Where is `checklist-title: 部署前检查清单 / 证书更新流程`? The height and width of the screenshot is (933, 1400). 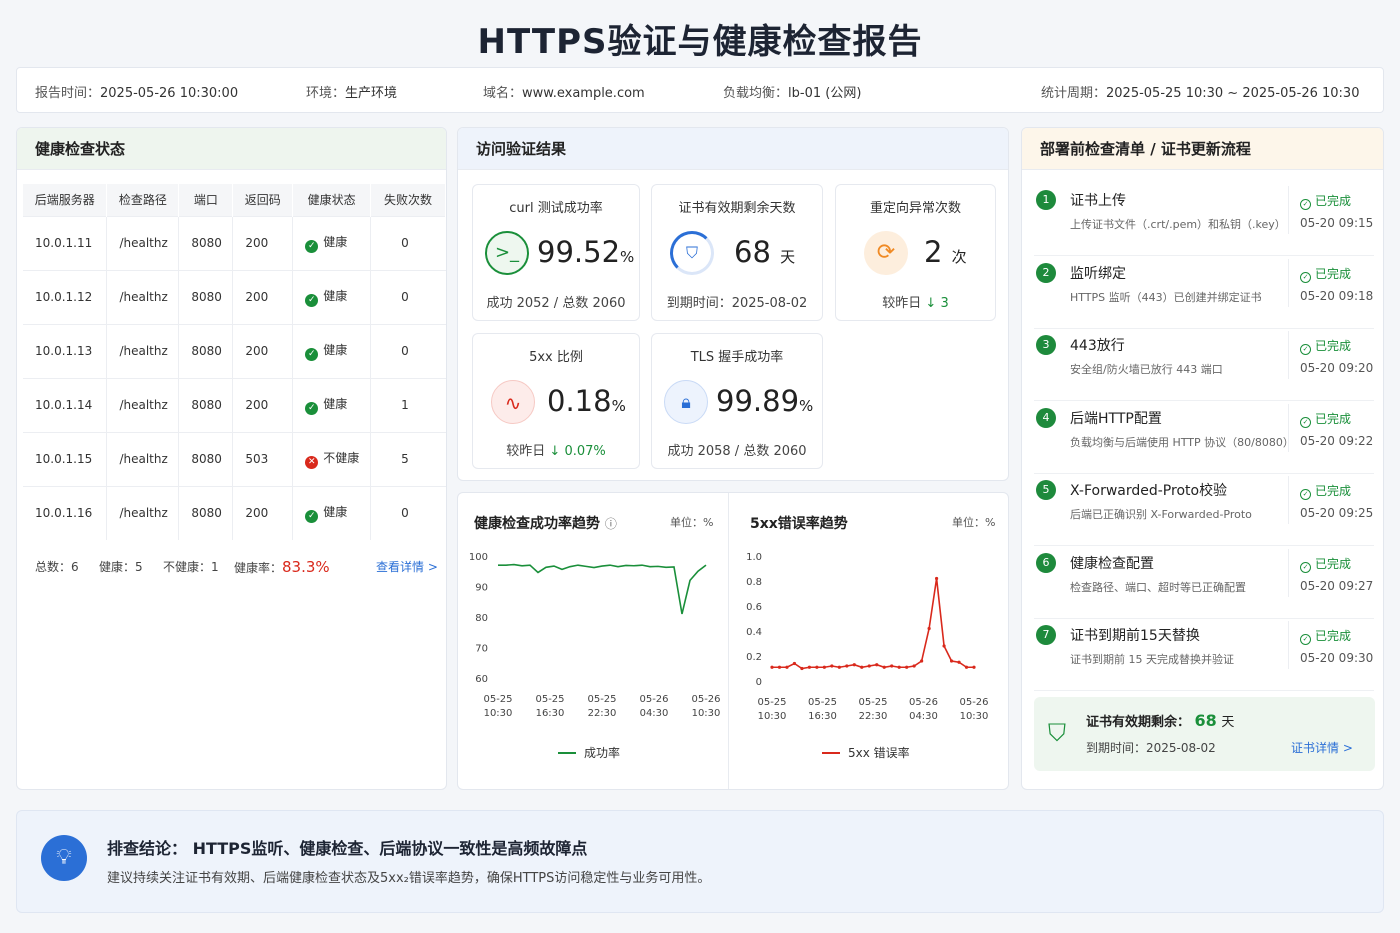
checklist-title: 部署前检查清单 / 证书更新流程 is located at coordinates (1202, 149).